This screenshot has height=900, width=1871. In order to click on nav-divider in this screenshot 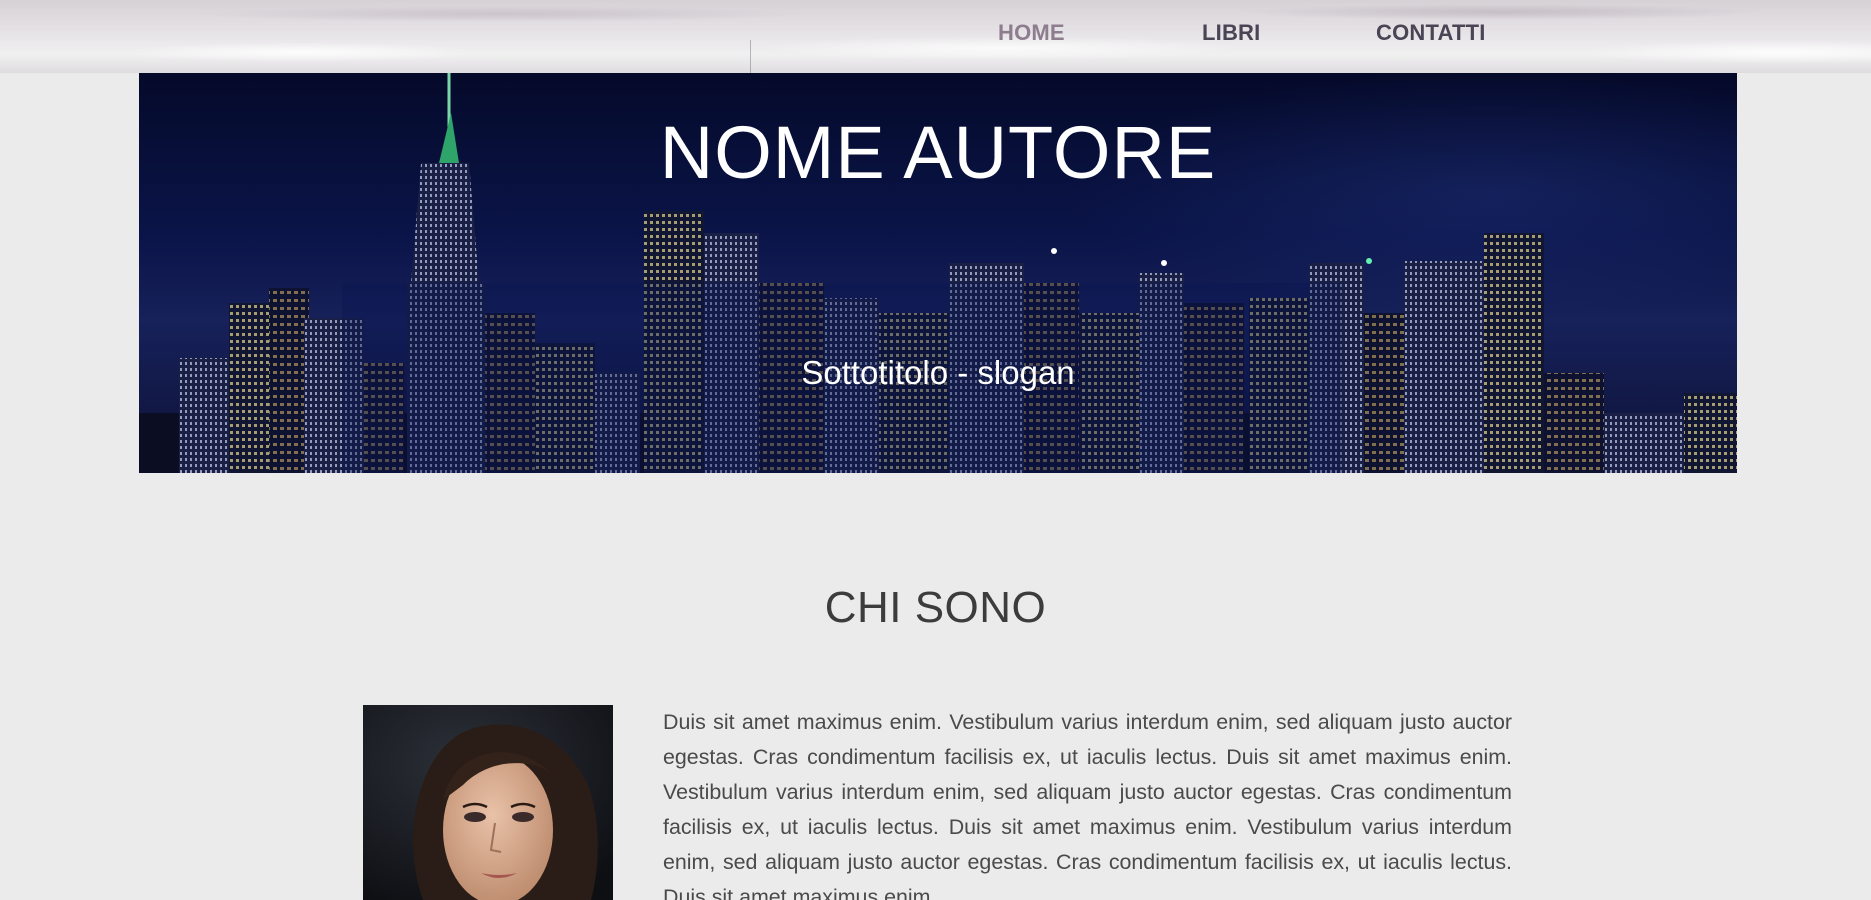, I will do `click(750, 56)`.